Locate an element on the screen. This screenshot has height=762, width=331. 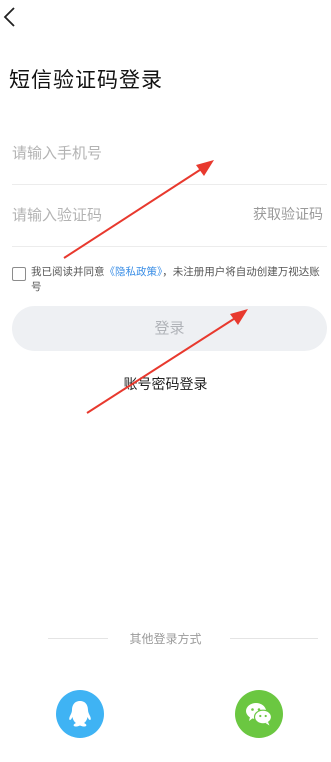
back-button is located at coordinates (11, 17).